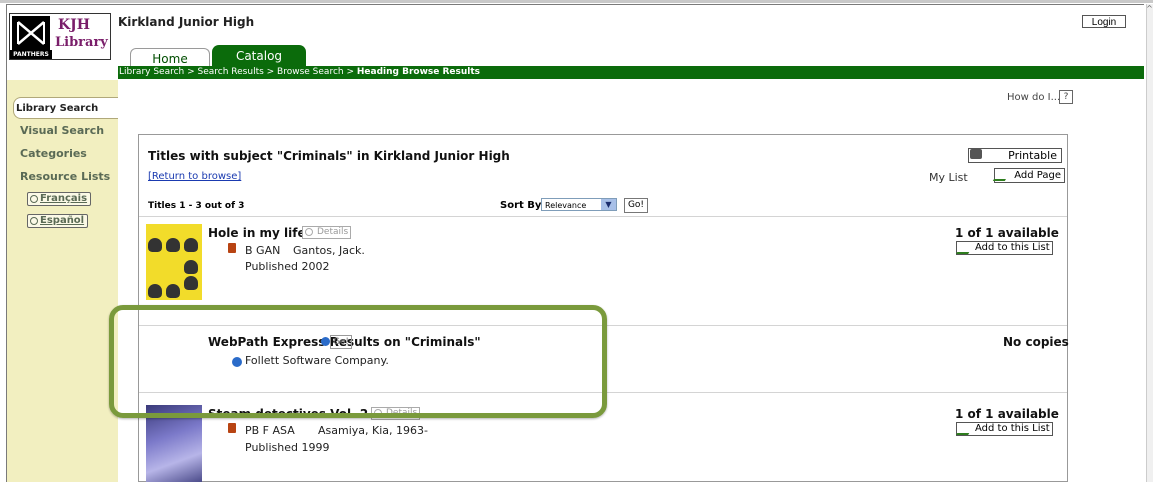  What do you see at coordinates (1066, 97) in the screenshot?
I see `help-question-button: ?` at bounding box center [1066, 97].